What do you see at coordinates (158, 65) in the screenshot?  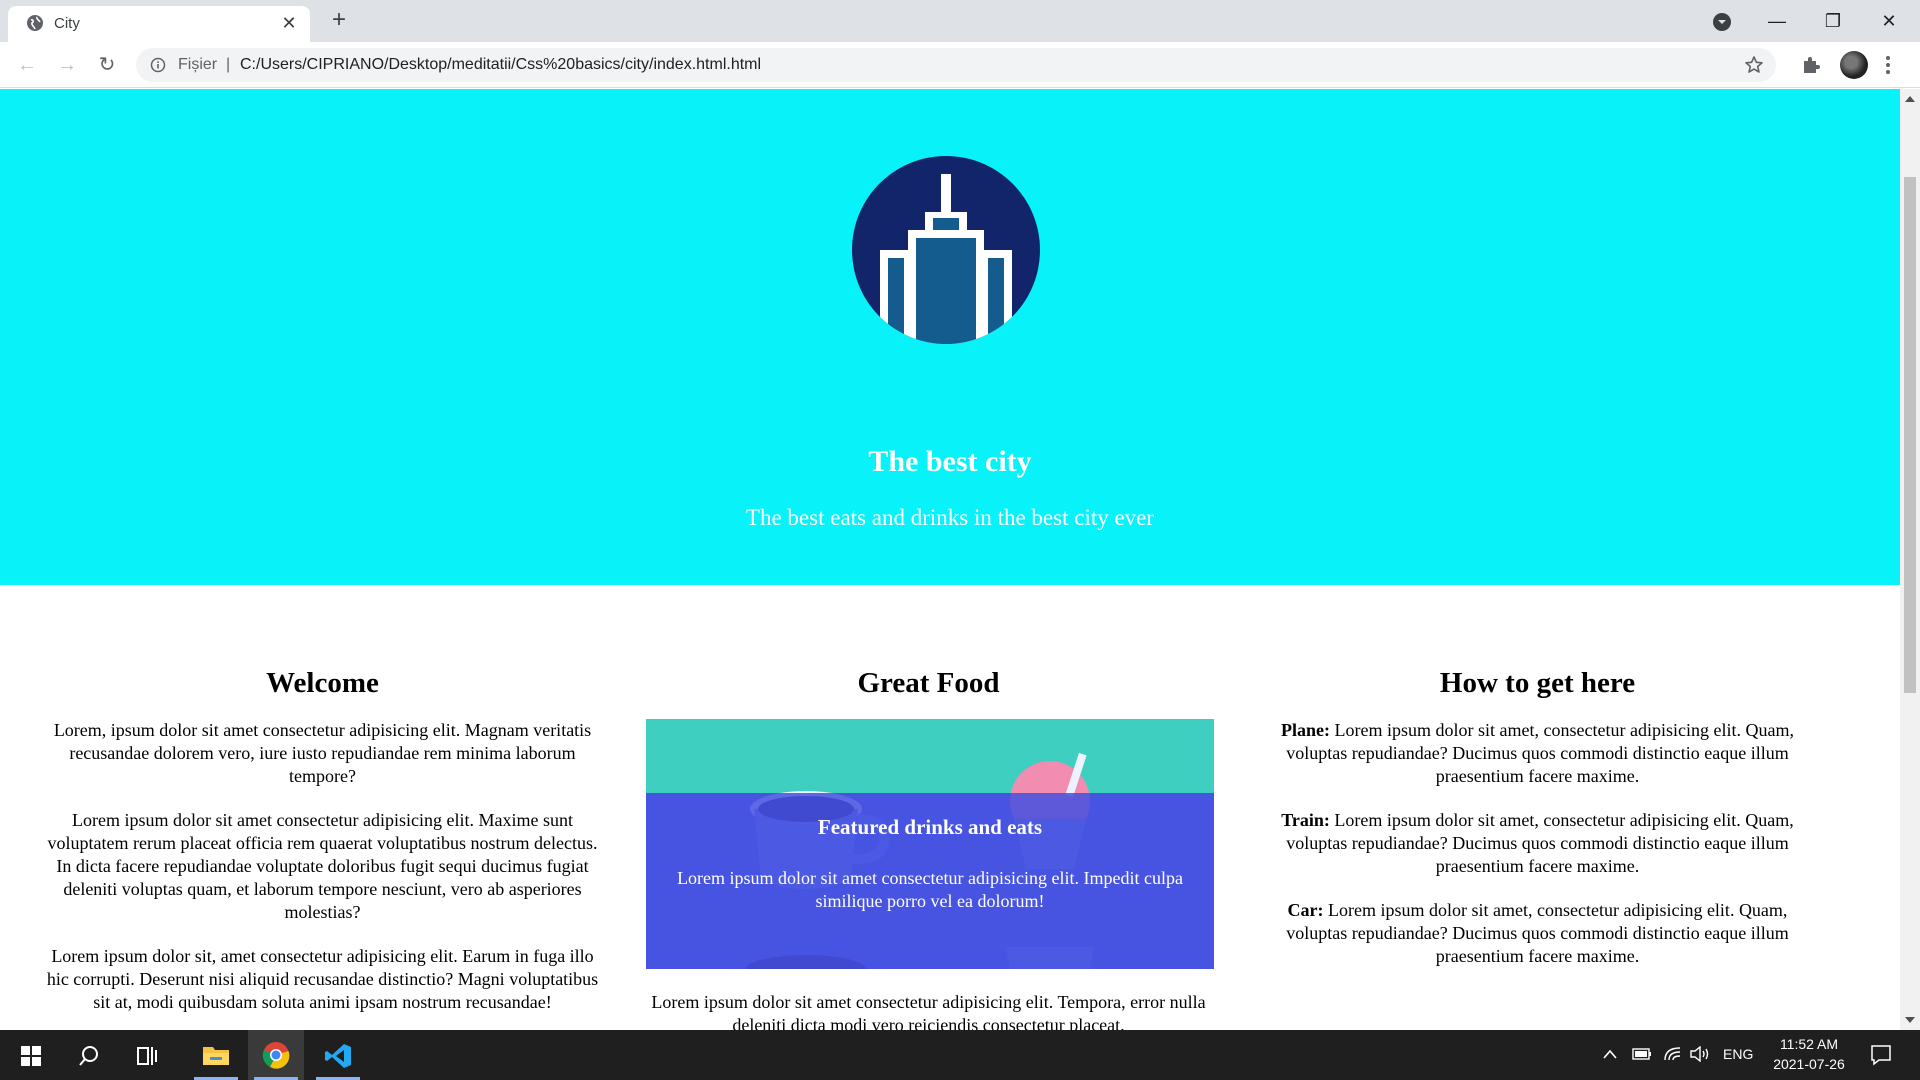 I see `info-icon` at bounding box center [158, 65].